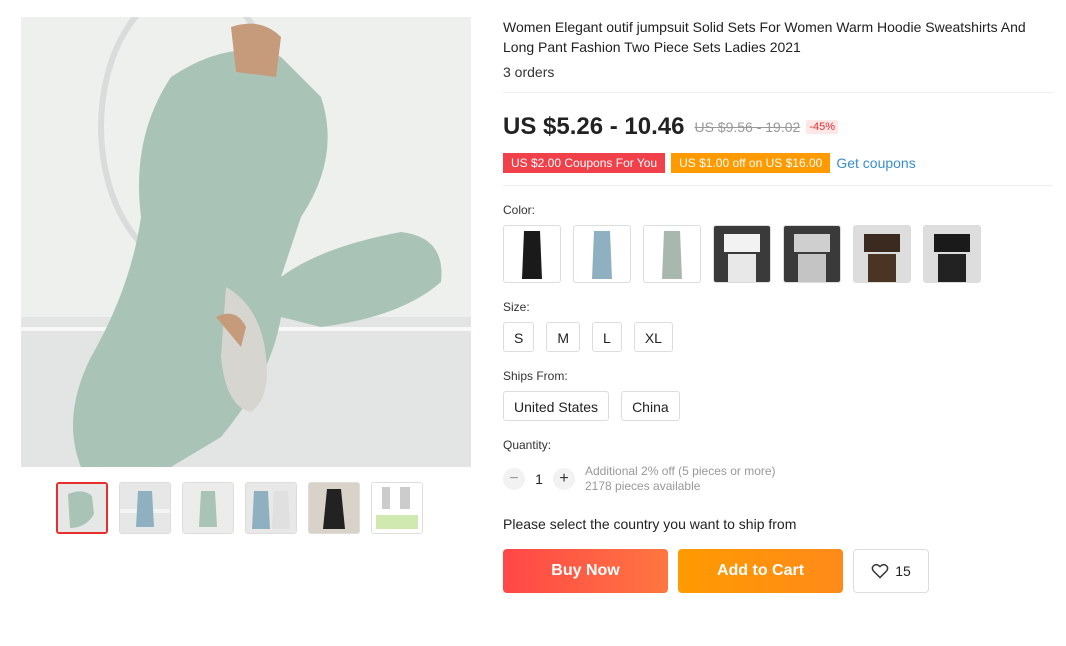 This screenshot has height=646, width=1066. What do you see at coordinates (239, 508) in the screenshot?
I see `thumbnail-strip` at bounding box center [239, 508].